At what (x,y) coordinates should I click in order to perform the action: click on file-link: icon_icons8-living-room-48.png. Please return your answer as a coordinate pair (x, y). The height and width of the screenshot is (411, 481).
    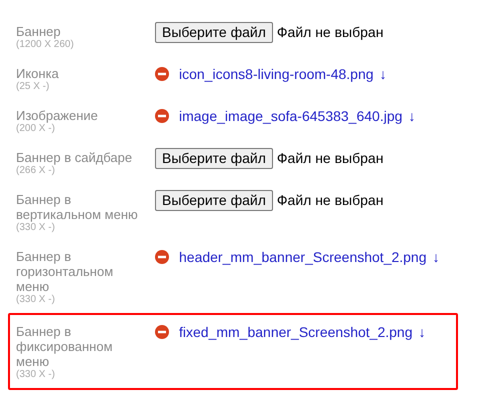
    Looking at the image, I should click on (276, 74).